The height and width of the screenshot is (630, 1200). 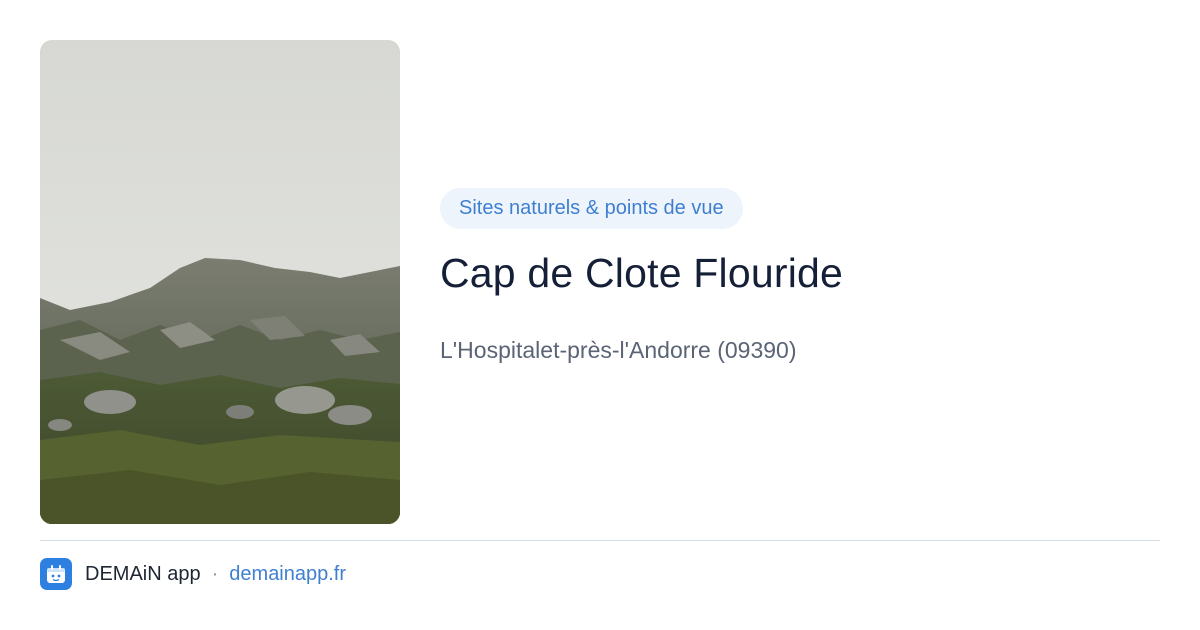 What do you see at coordinates (800, 273) in the screenshot?
I see `place-title: Cap de Clote Flouride` at bounding box center [800, 273].